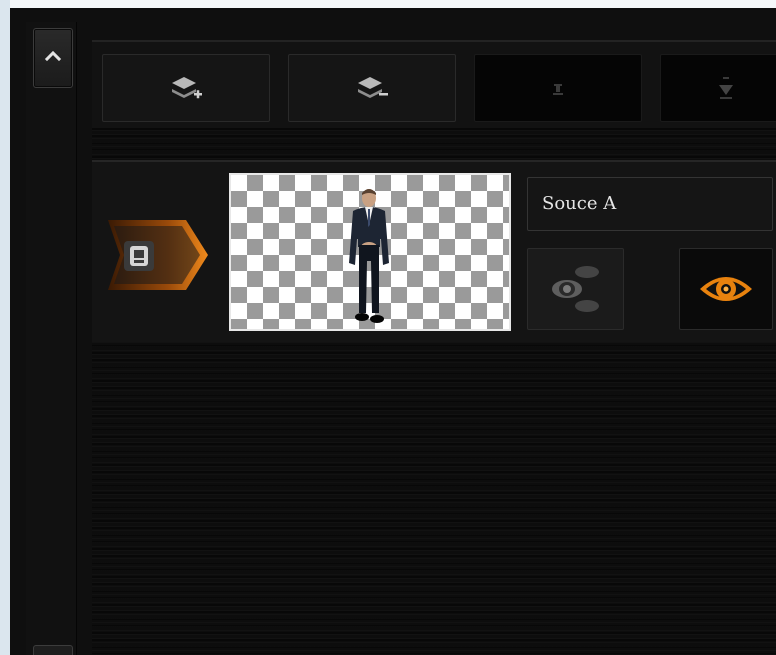  Describe the element at coordinates (369, 256) in the screenshot. I see `presenter-thumbnail` at that location.